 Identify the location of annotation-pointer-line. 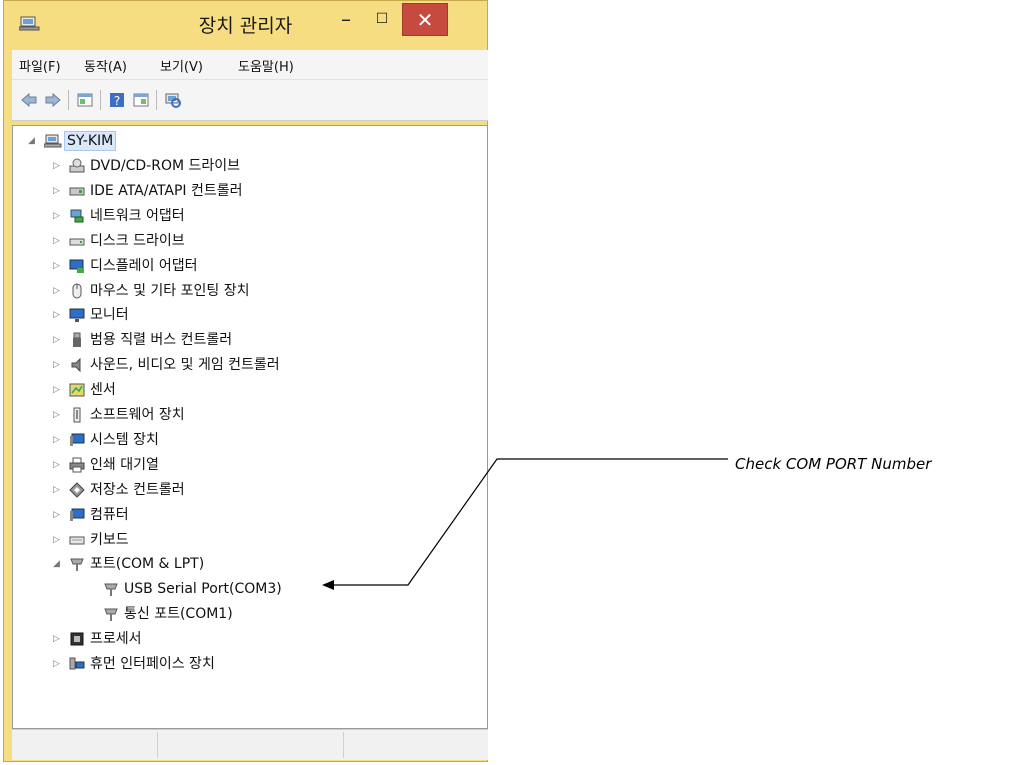
(529, 522).